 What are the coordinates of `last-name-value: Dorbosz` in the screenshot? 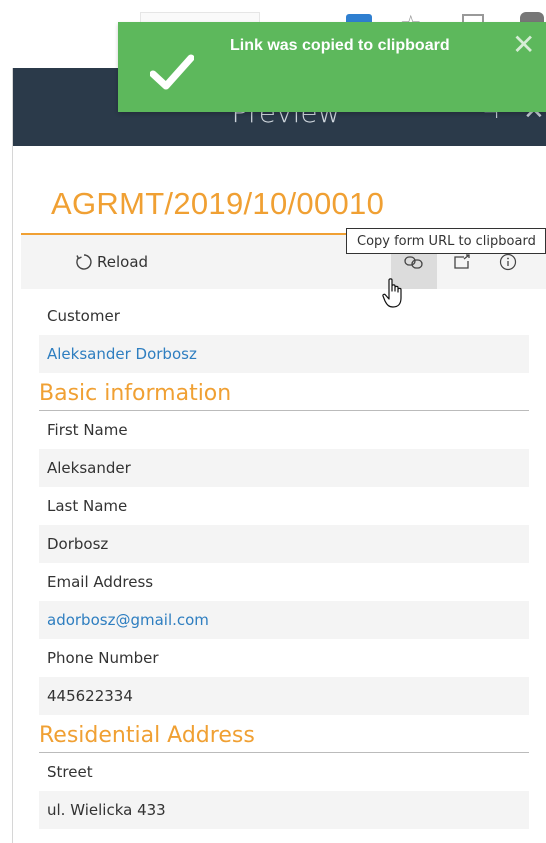 It's located at (284, 544).